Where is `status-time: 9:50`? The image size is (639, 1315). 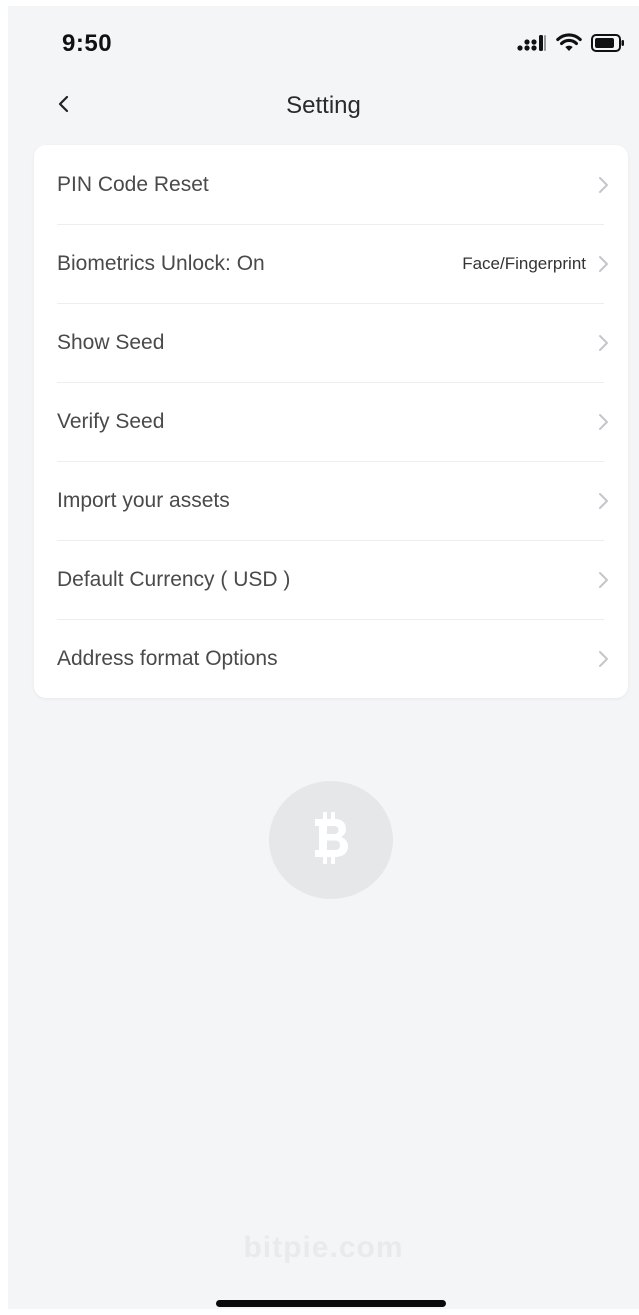 status-time: 9:50 is located at coordinates (87, 43).